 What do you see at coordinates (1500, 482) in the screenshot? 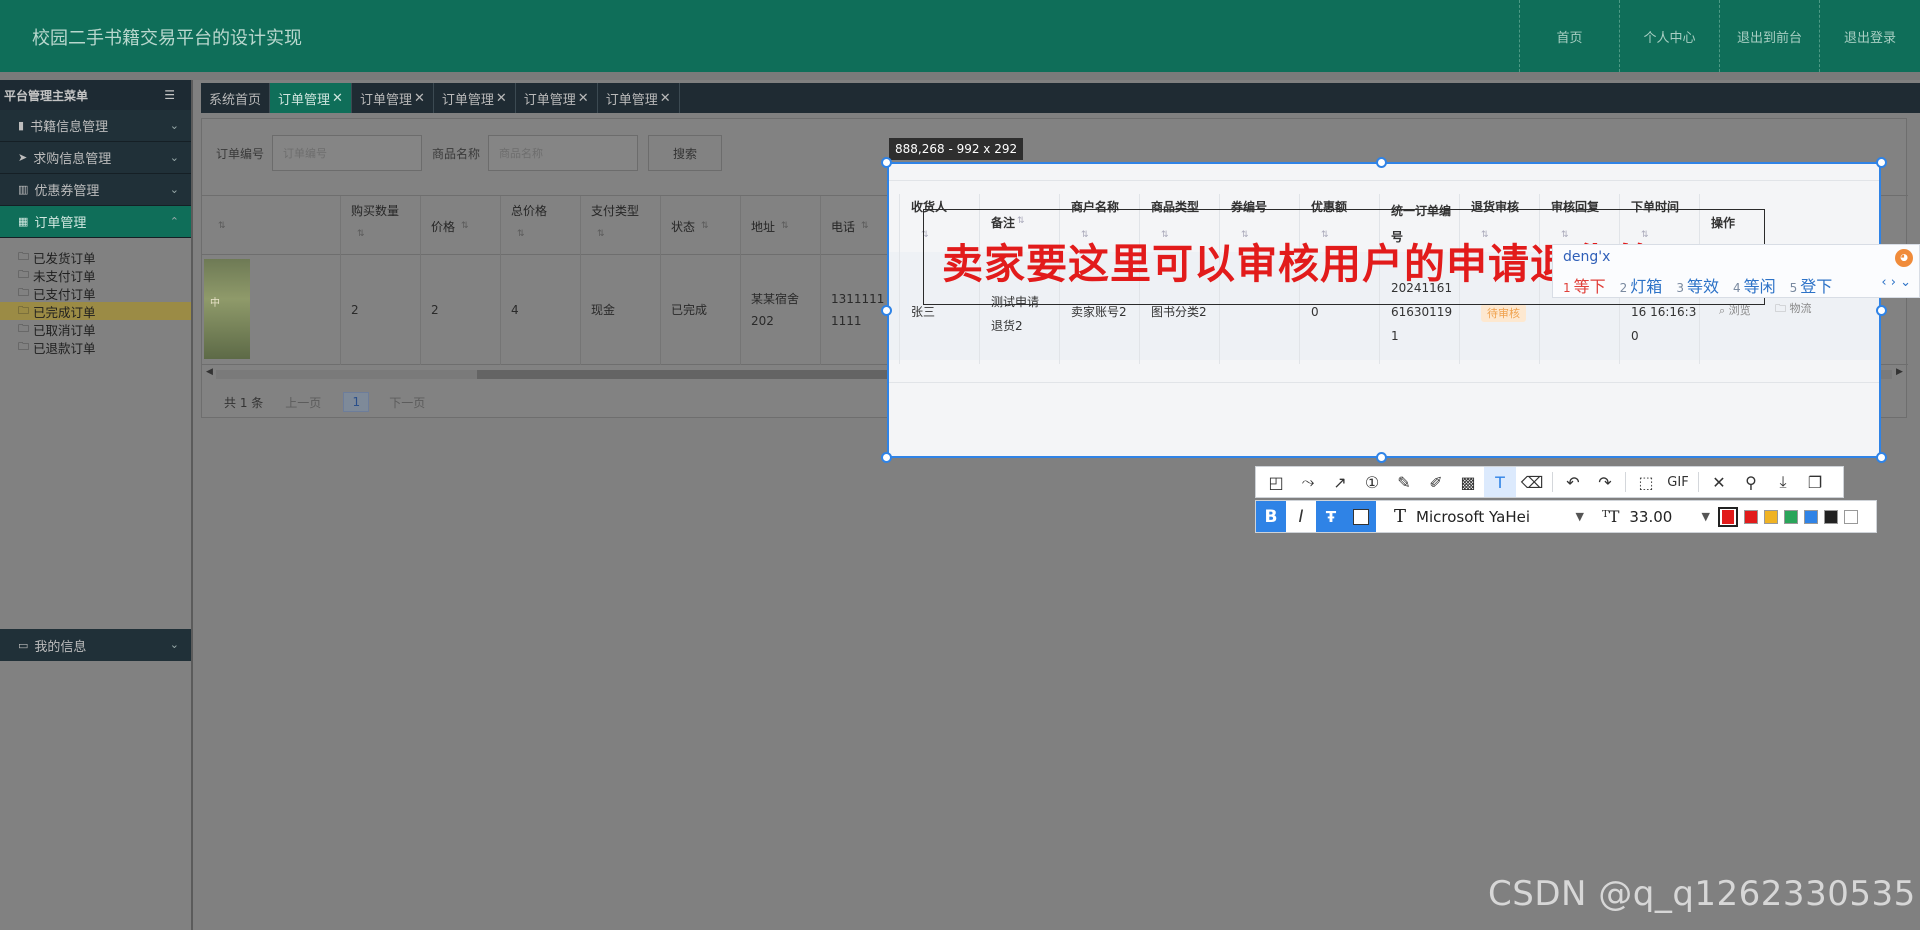
I see `text-tool-icon: T` at bounding box center [1500, 482].